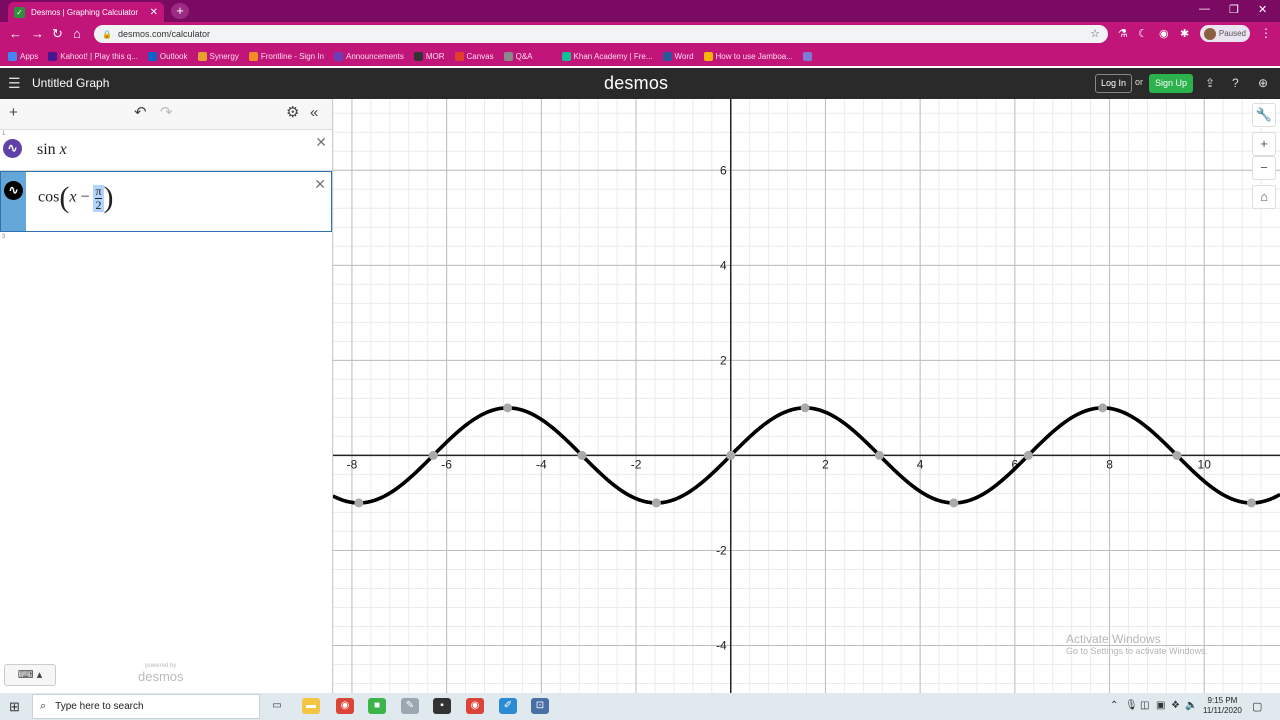 The width and height of the screenshot is (1280, 720). Describe the element at coordinates (1232, 33) in the screenshot. I see `profile-status: Paused` at that location.